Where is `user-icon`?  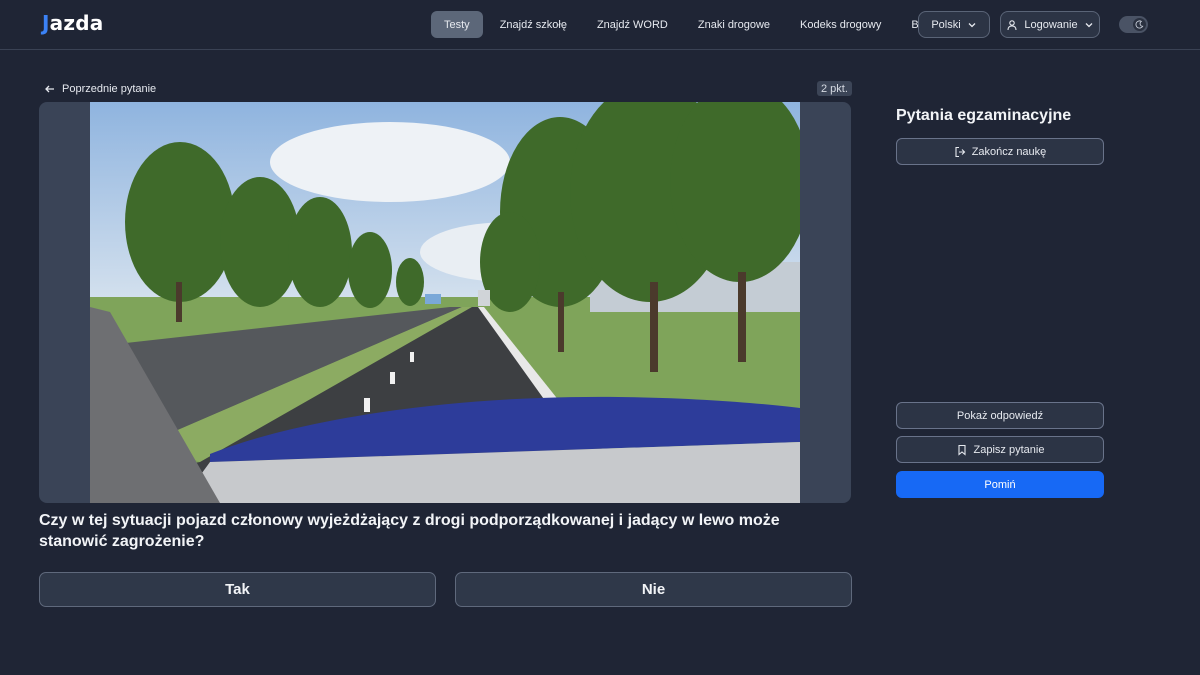
user-icon is located at coordinates (1012, 24).